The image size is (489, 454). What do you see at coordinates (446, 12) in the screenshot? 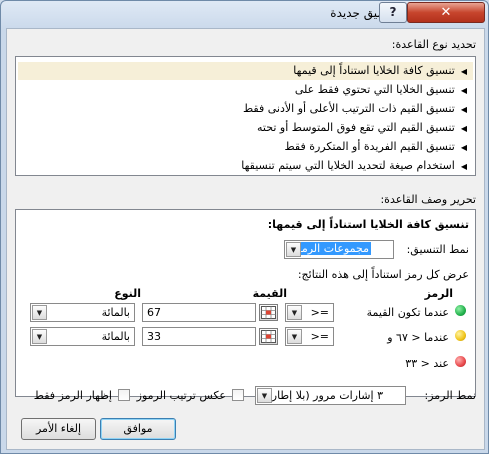
I see `close-button: ✕` at bounding box center [446, 12].